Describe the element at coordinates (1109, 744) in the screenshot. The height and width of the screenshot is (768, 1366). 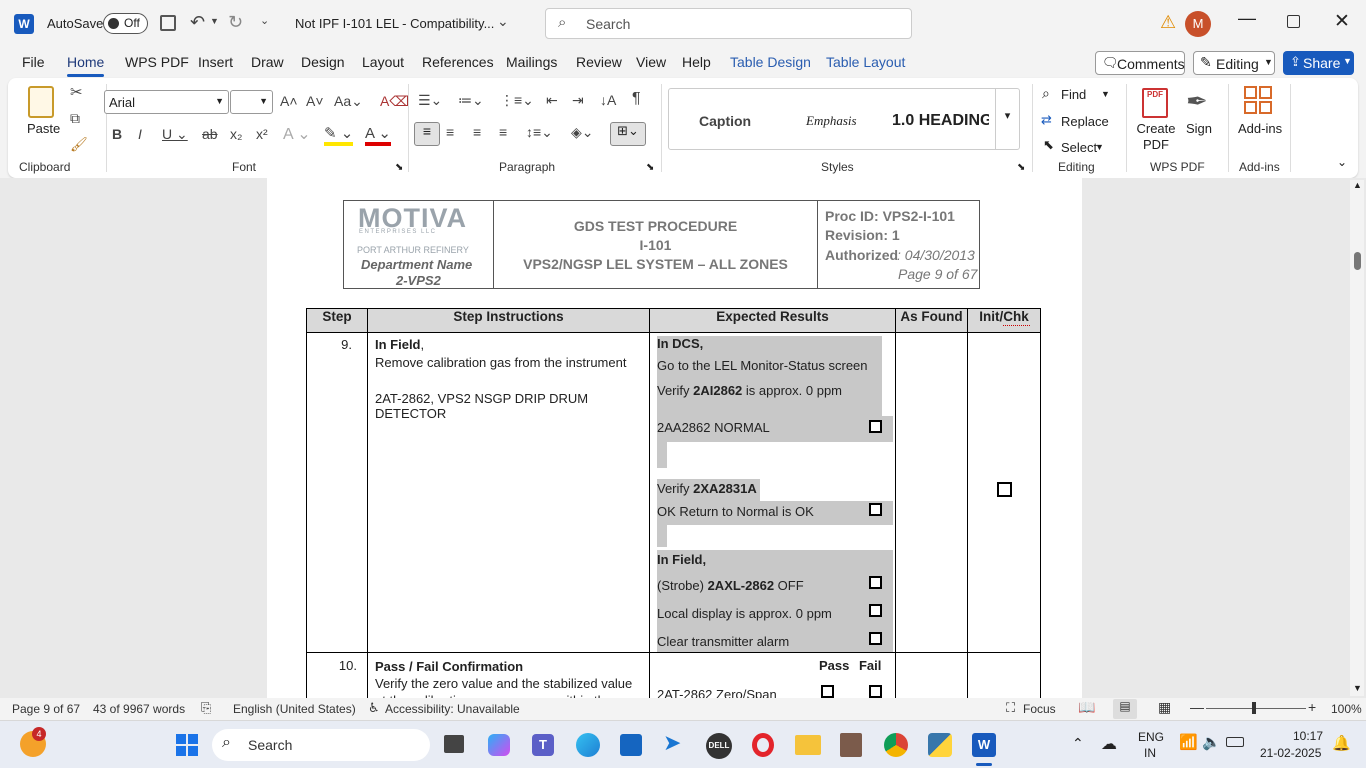
I see `network-tray-icon: ☁` at that location.